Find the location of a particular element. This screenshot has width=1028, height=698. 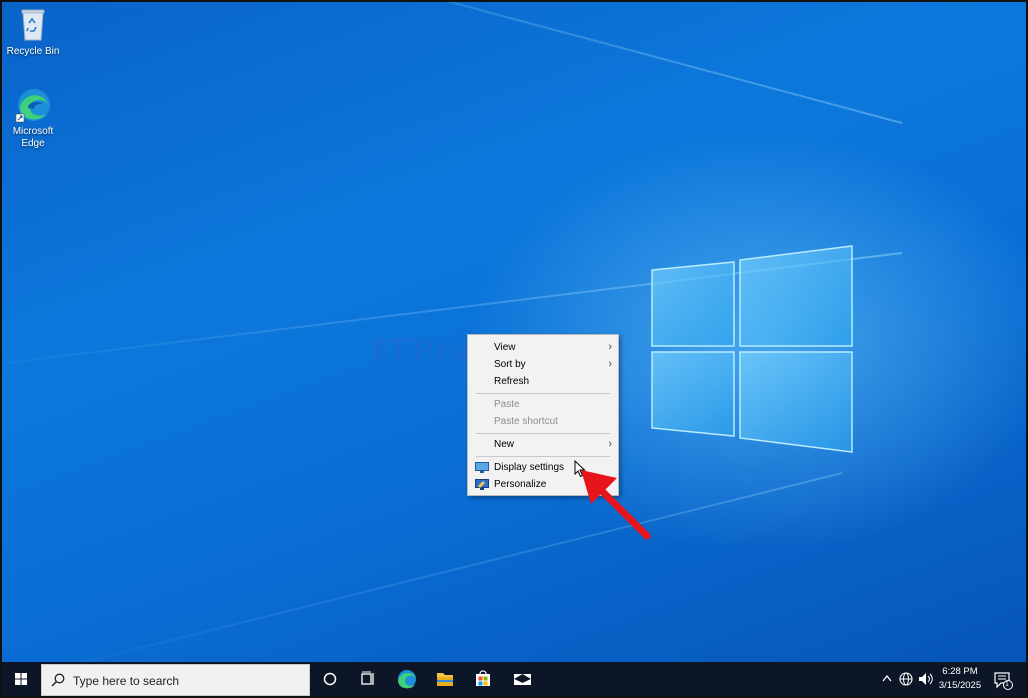

network-button is located at coordinates (906, 679).